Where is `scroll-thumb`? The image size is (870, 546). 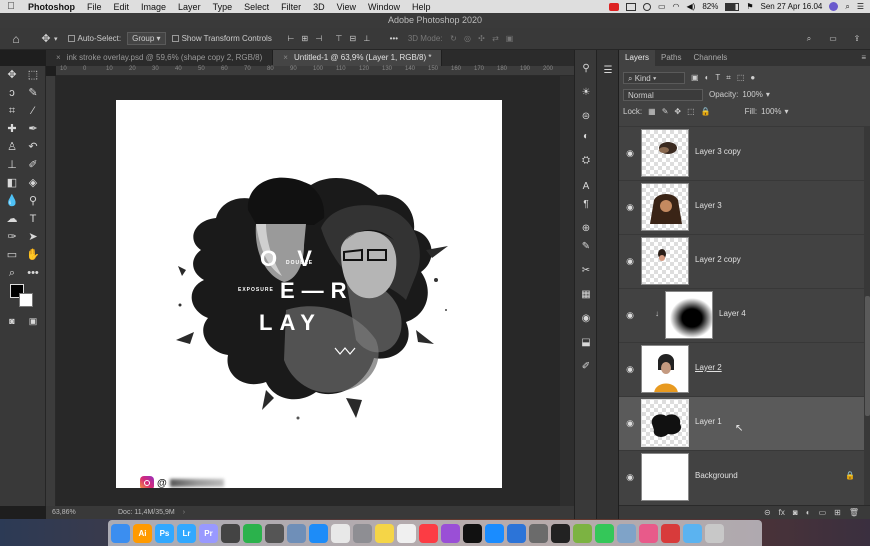
scroll-thumb is located at coordinates (867, 356).